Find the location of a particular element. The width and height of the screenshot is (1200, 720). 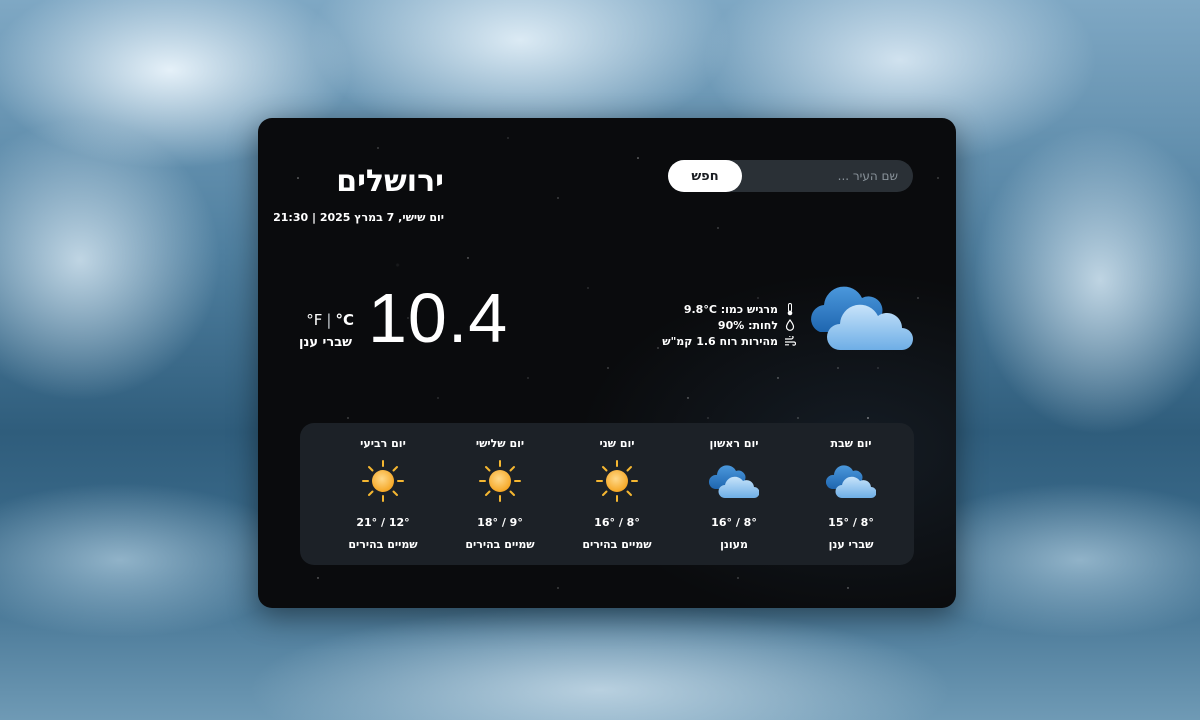

unit-toggle: °F | °C is located at coordinates (327, 320).